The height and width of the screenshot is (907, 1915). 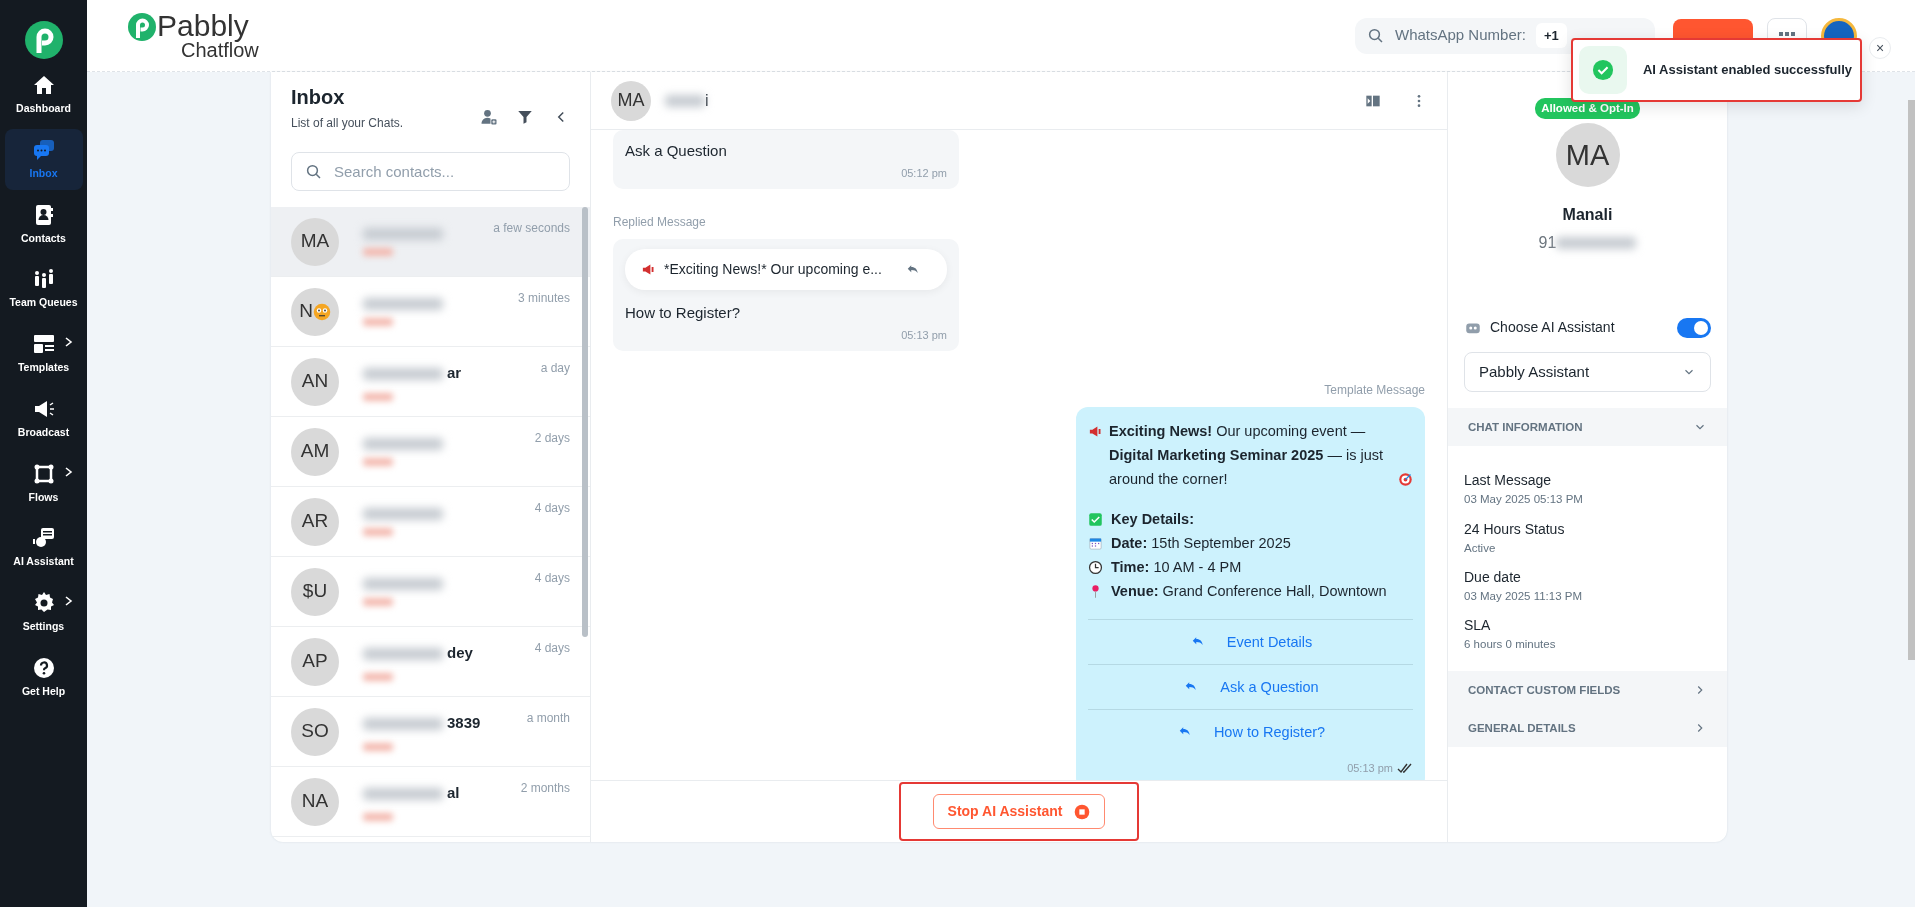 What do you see at coordinates (1250, 641) in the screenshot?
I see `quick-reply-button: Event Details` at bounding box center [1250, 641].